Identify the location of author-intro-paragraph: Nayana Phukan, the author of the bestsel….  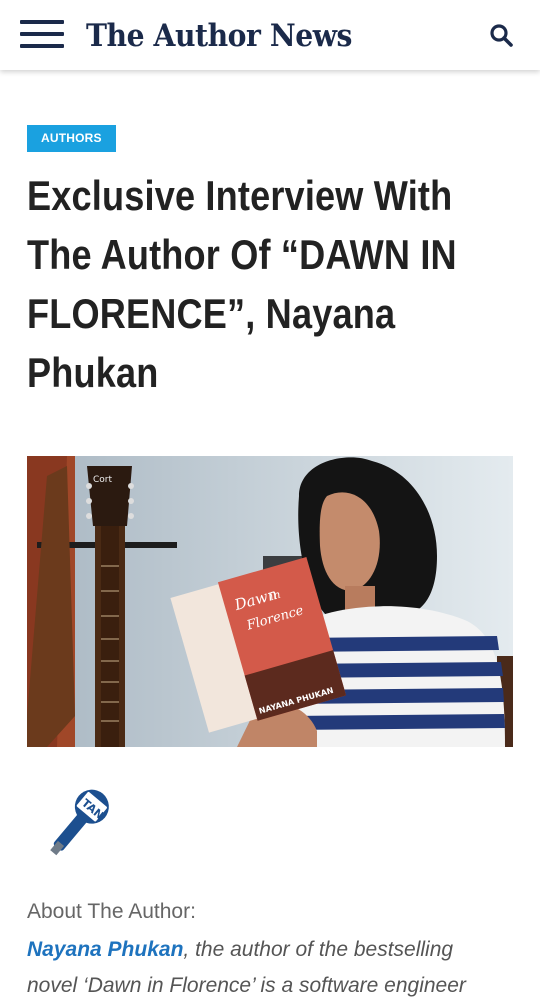
(277, 968).